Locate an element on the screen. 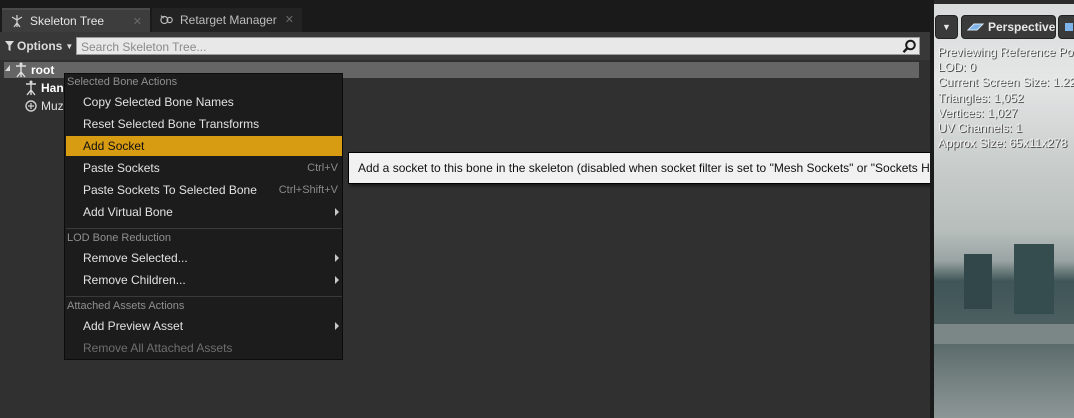 This screenshot has height=418, width=1074. menu-item-label: Copy Selected Bone Names is located at coordinates (158, 102).